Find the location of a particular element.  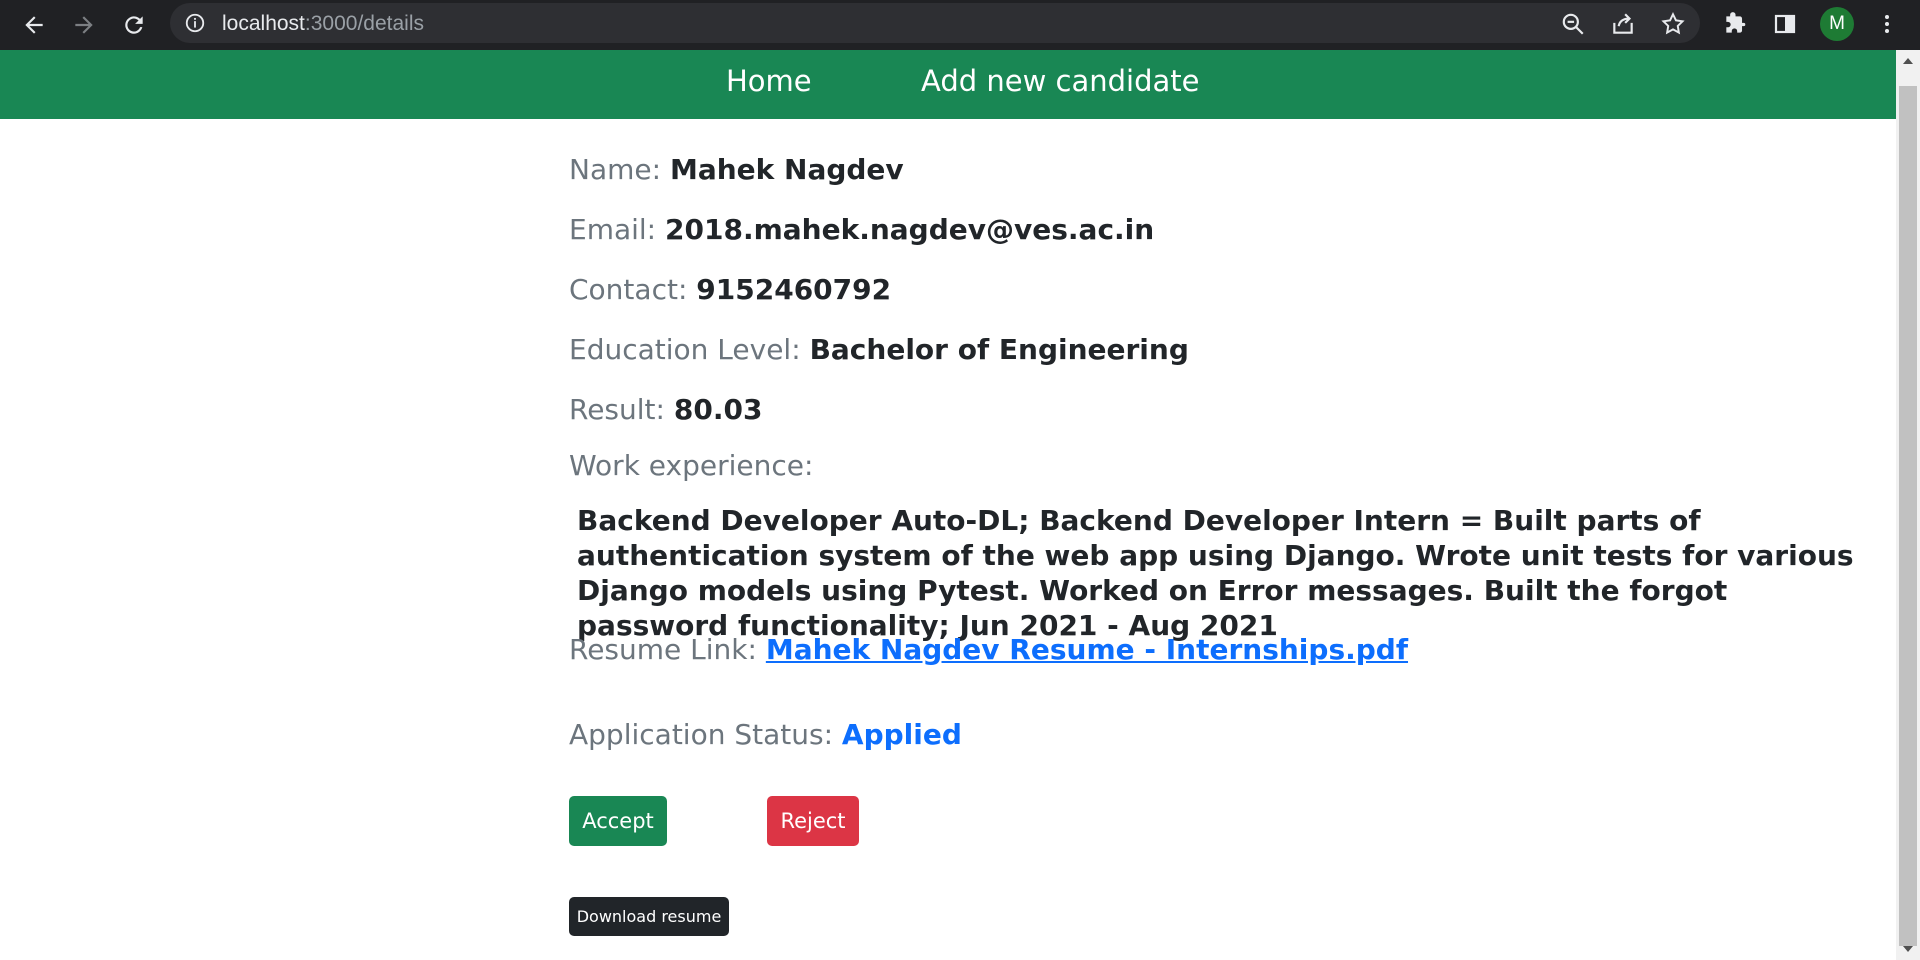

result-label: Result: is located at coordinates (617, 409).